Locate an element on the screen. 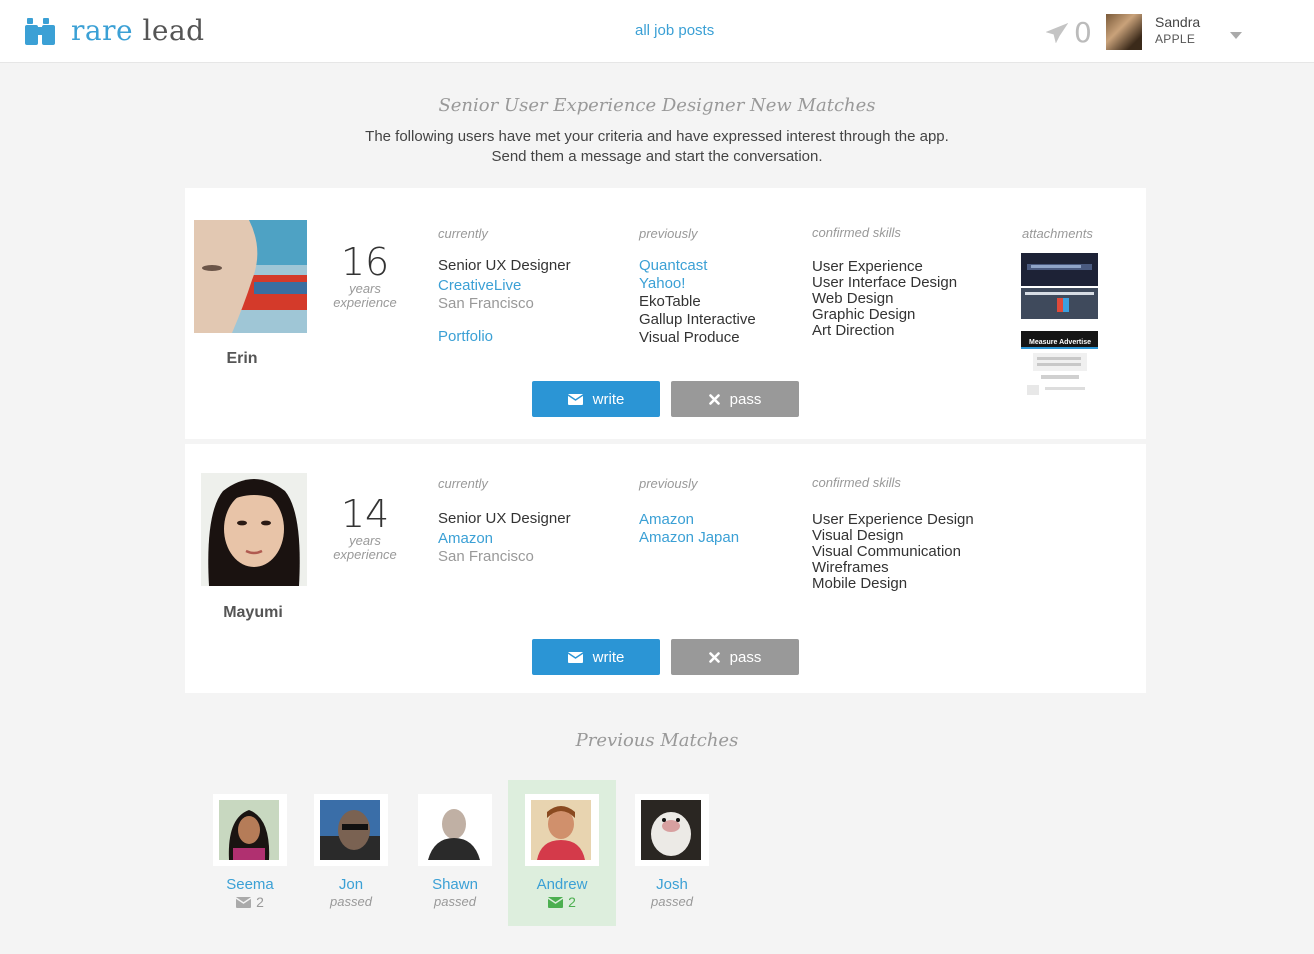  logo: rare lead is located at coordinates (114, 30).